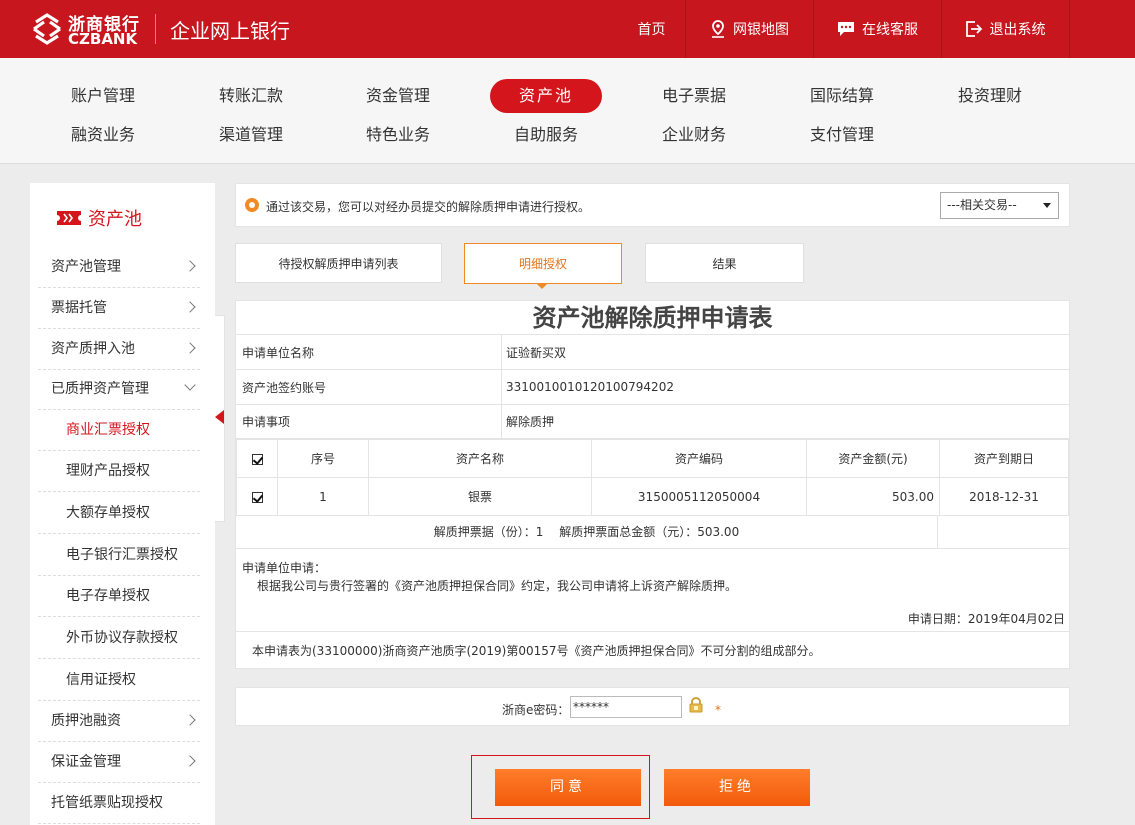 The image size is (1135, 825). I want to click on sidebar-item-pledged-mgmt: 已质押资产管理, so click(119, 389).